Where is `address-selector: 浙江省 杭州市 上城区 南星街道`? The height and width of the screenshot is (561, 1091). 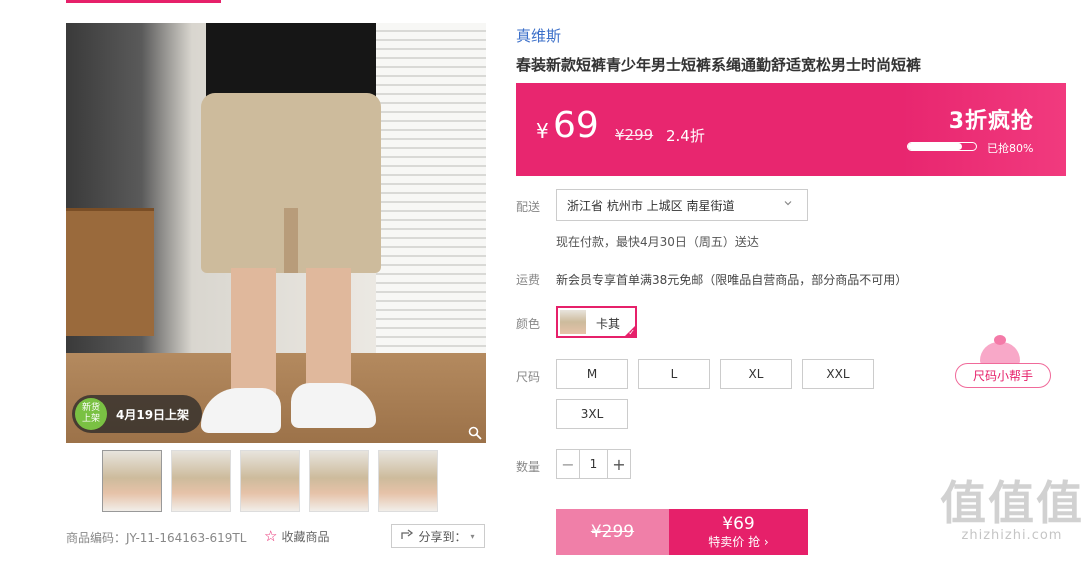
address-selector: 浙江省 杭州市 上城区 南星街道 is located at coordinates (682, 205).